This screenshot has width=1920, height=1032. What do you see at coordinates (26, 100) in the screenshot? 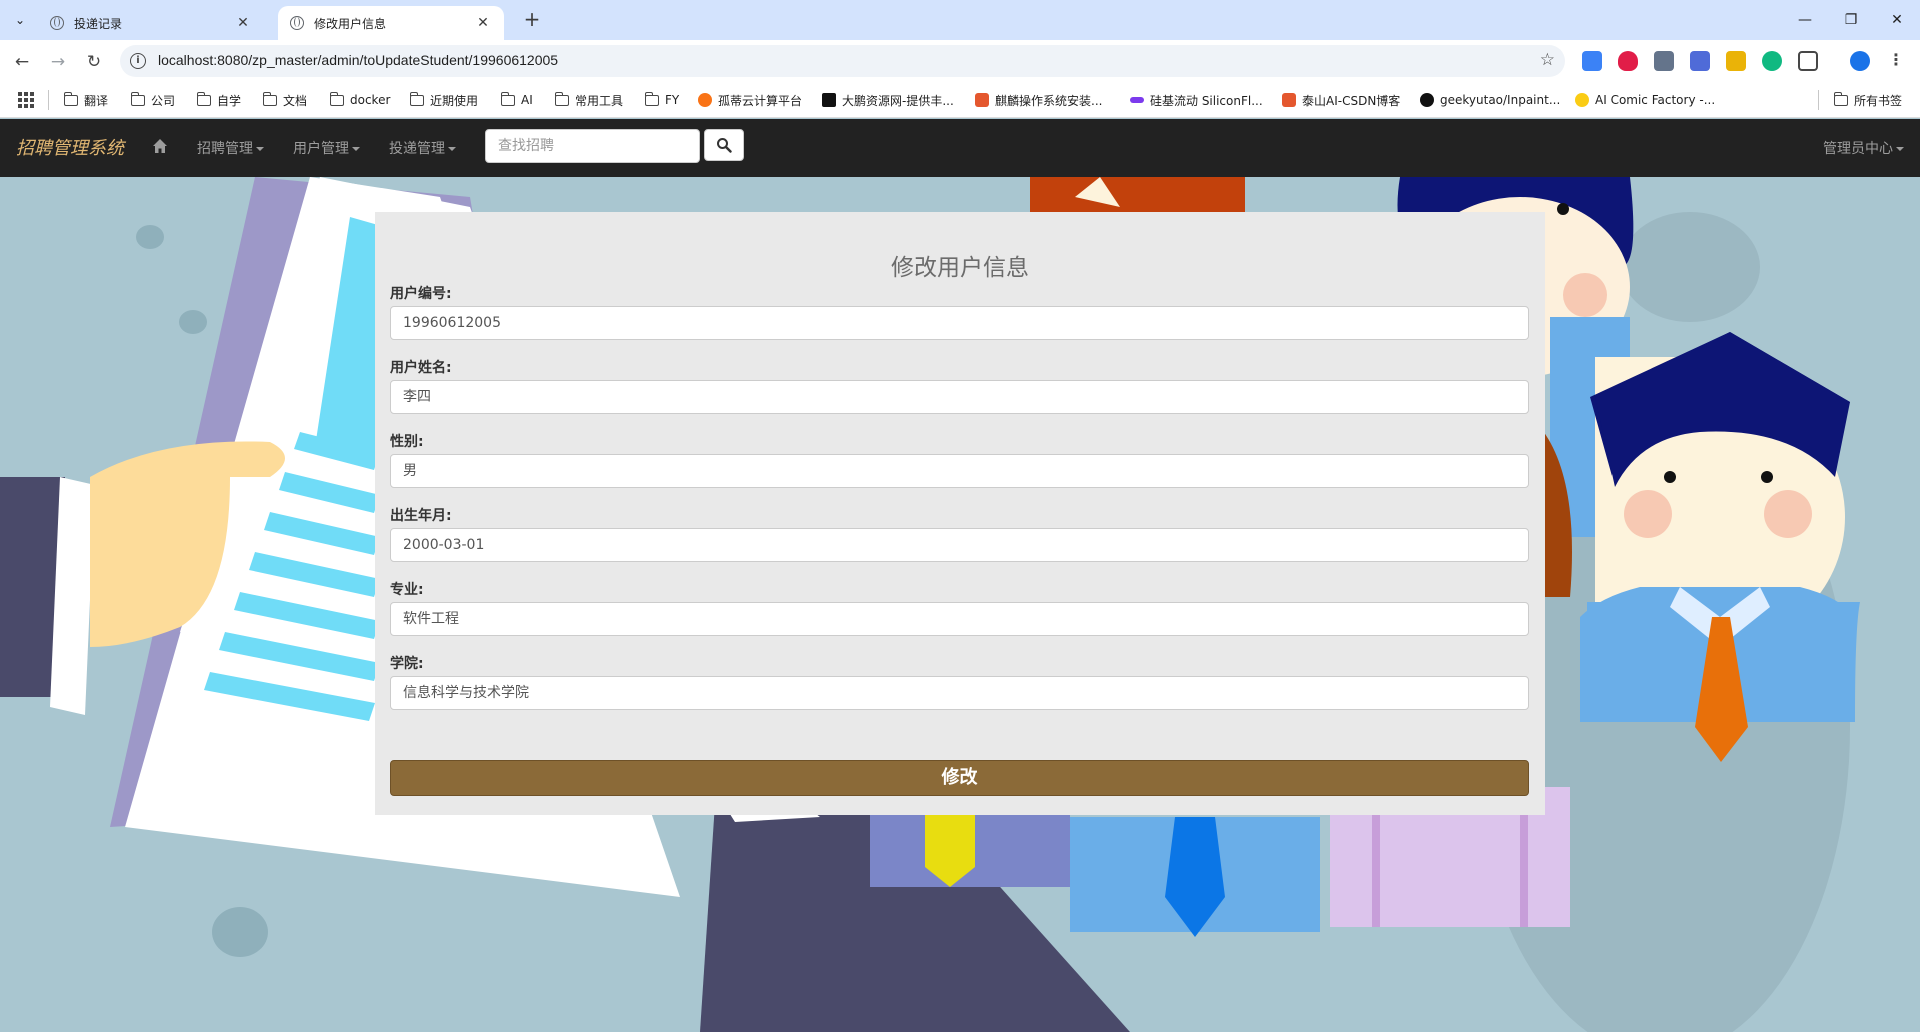
I see `apps-grid-icon` at bounding box center [26, 100].